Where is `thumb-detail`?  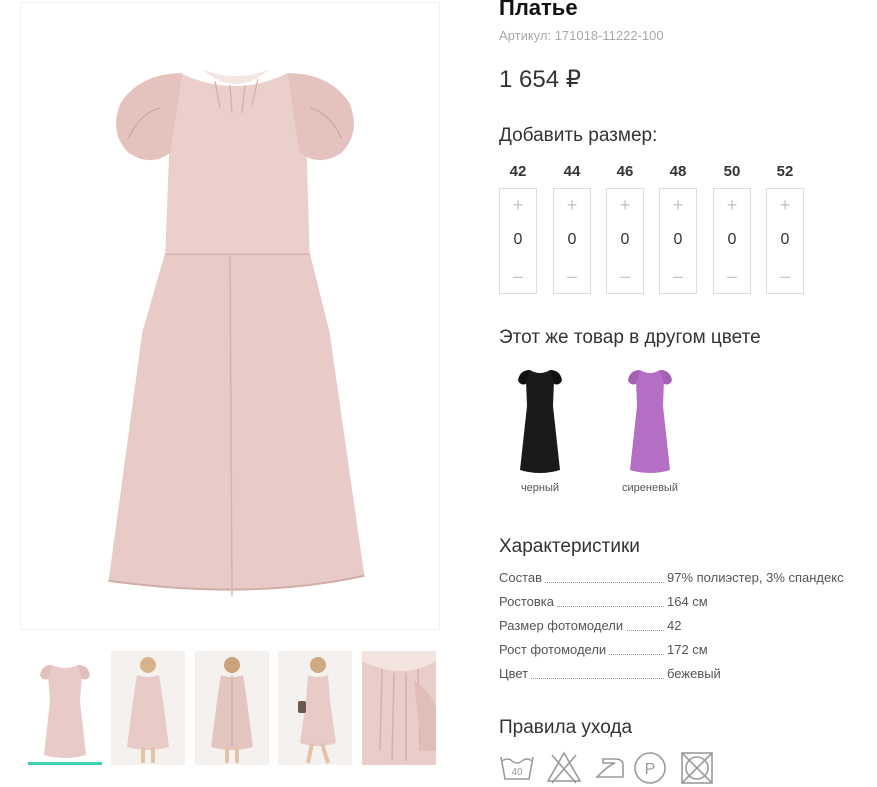 thumb-detail is located at coordinates (399, 708).